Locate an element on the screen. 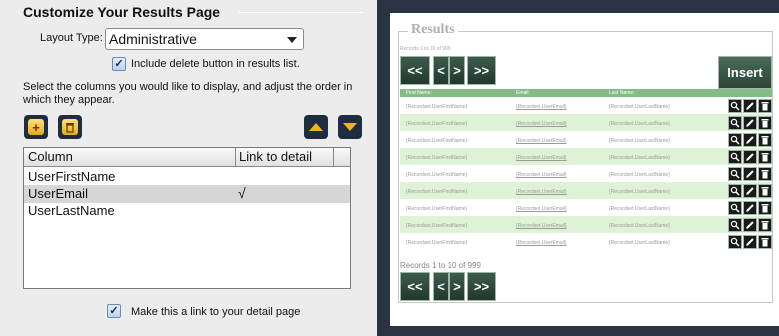  add-icon: + is located at coordinates (36, 127).